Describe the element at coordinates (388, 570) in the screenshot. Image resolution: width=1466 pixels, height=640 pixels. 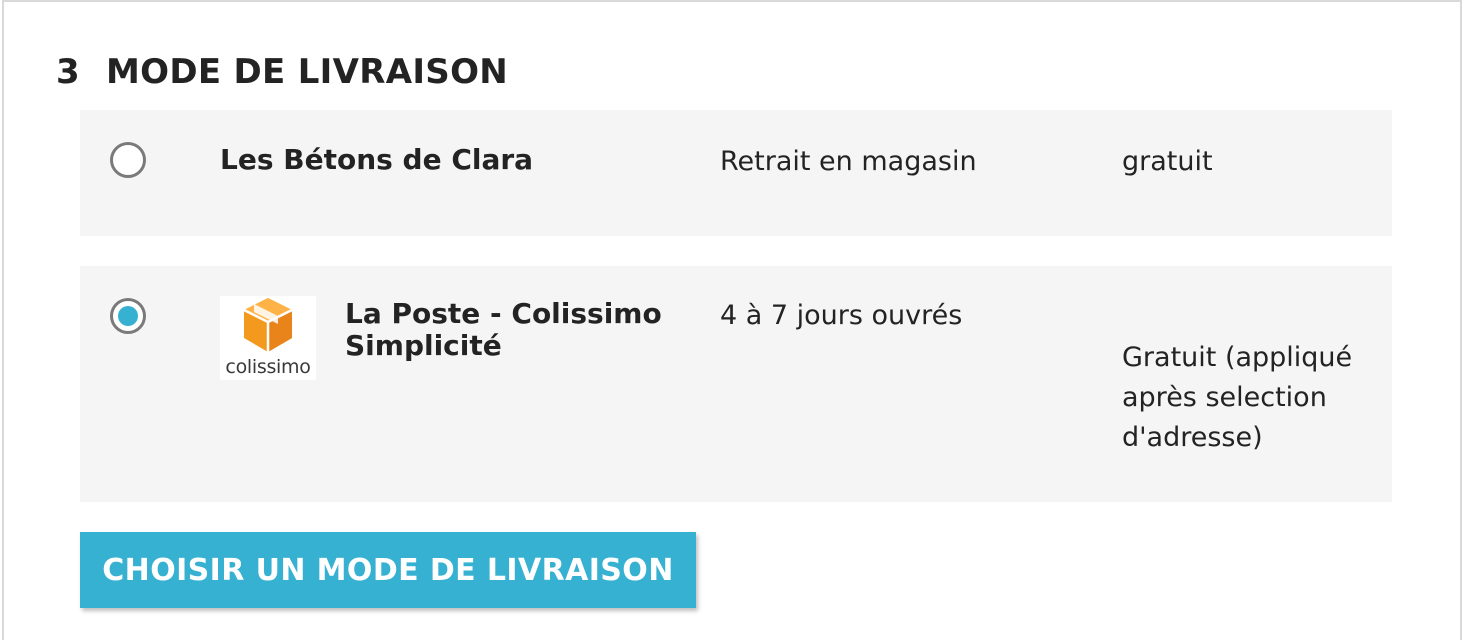
I see `choose-delivery-mode-button: CHOISIR UN MODE DE LIVRAISON` at that location.